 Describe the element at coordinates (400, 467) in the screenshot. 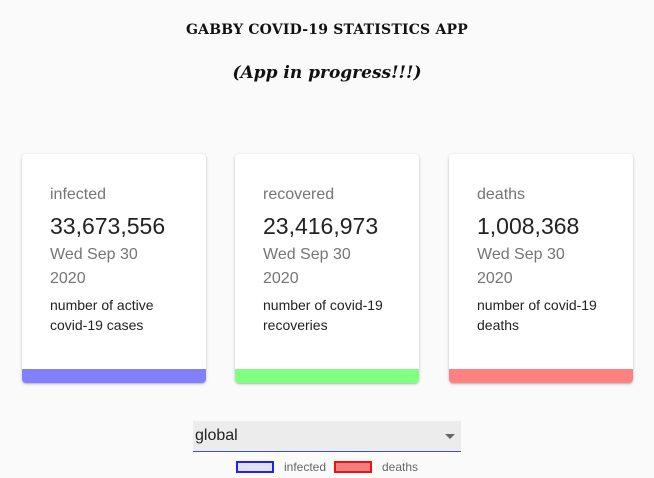

I see `legend-label: deaths` at that location.